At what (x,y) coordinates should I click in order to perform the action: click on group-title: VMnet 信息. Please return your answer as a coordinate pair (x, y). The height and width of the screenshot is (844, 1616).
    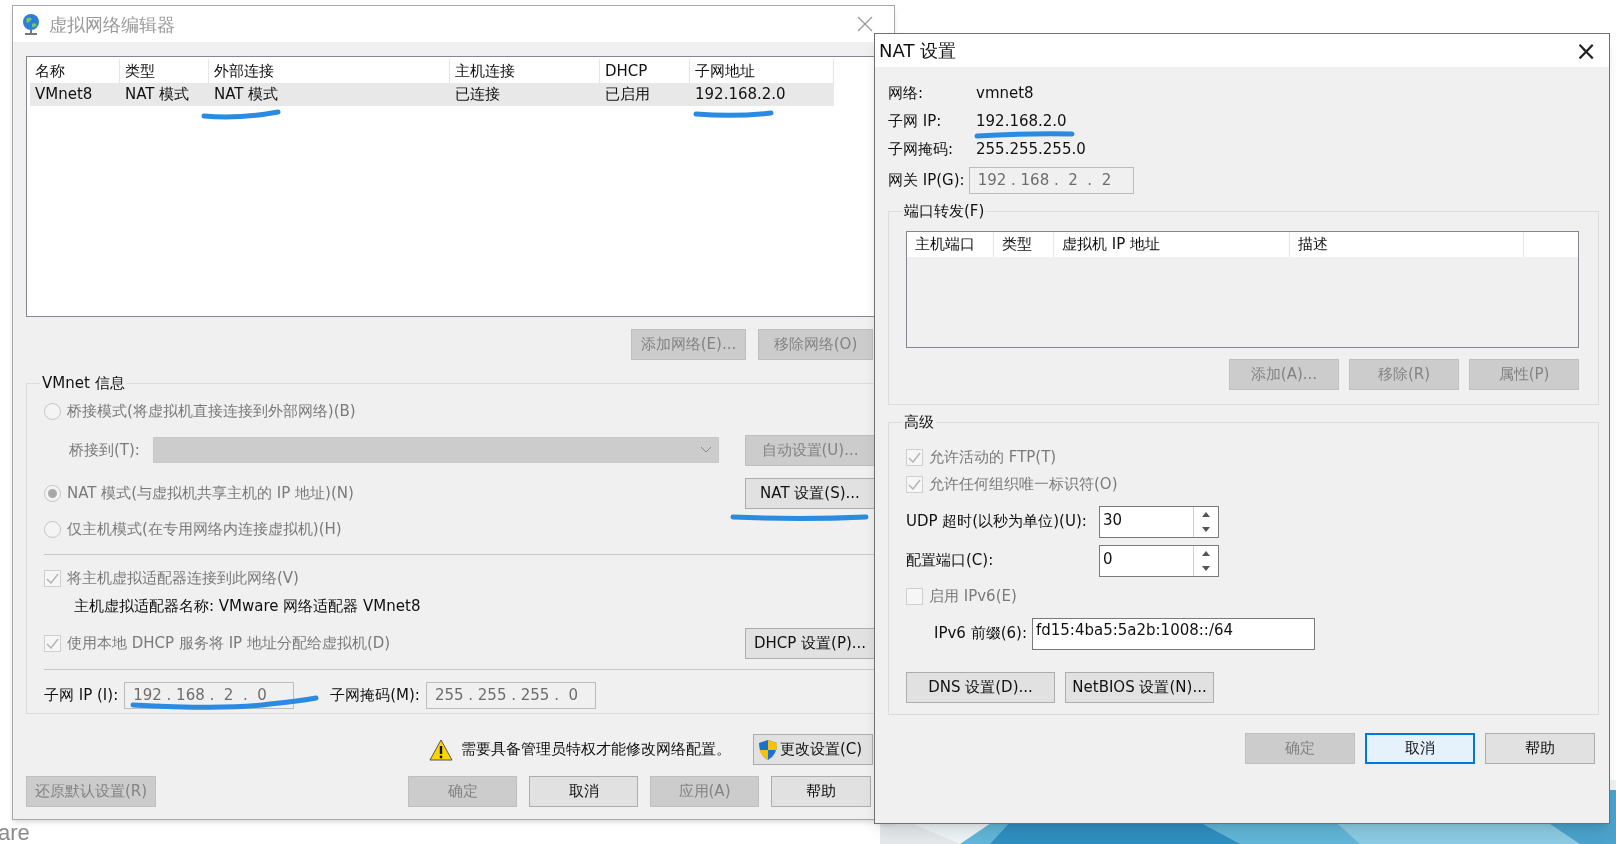
    Looking at the image, I should click on (83, 383).